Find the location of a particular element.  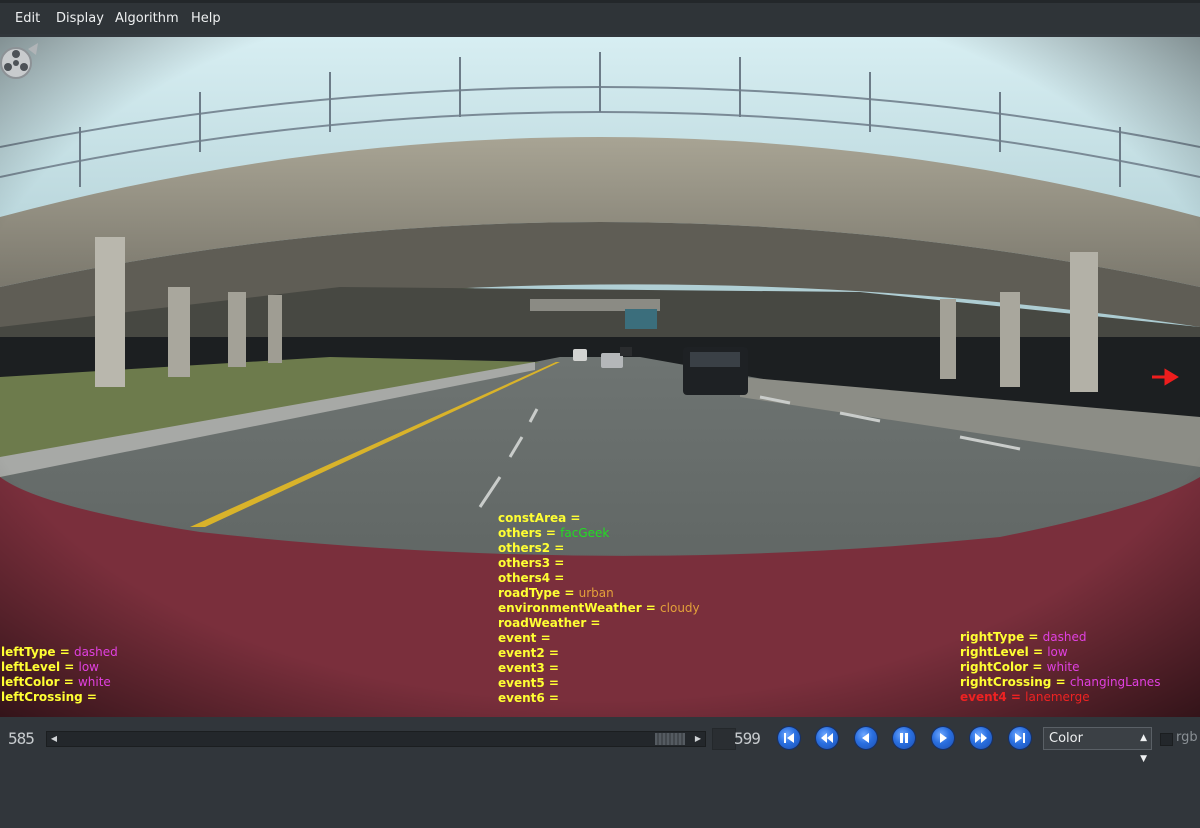

rgb-checkbox is located at coordinates (1166, 739).